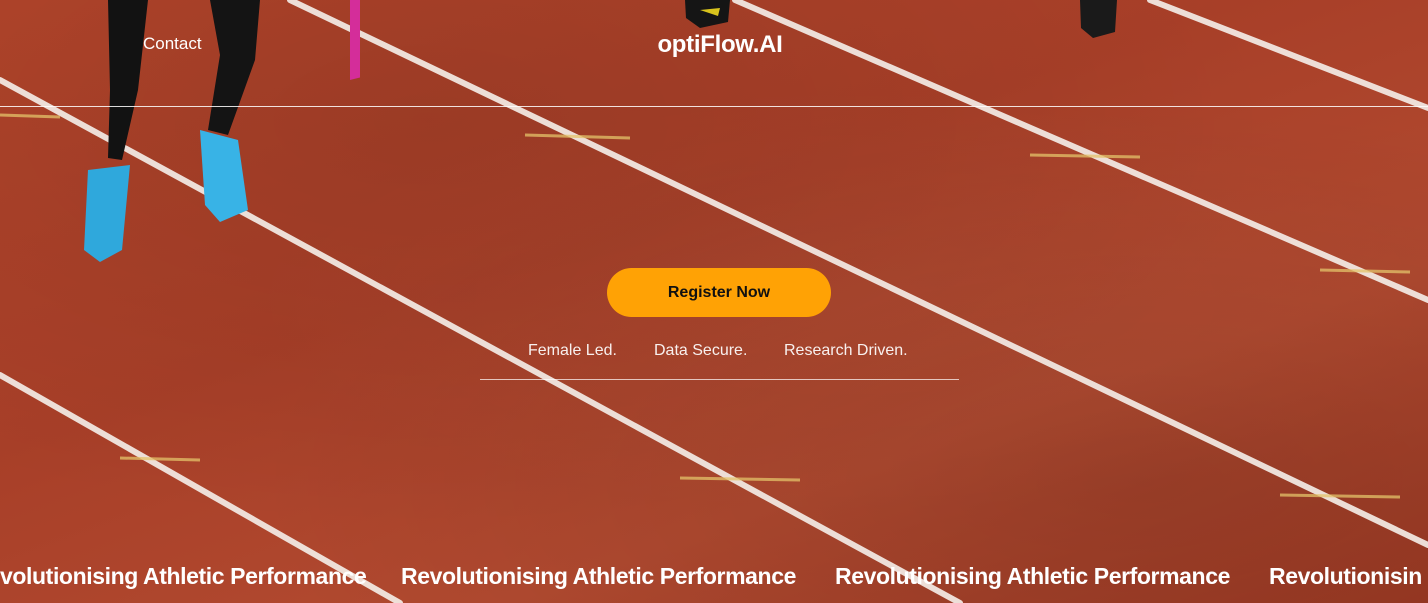  I want to click on tag-data-secure: Data Secure., so click(701, 350).